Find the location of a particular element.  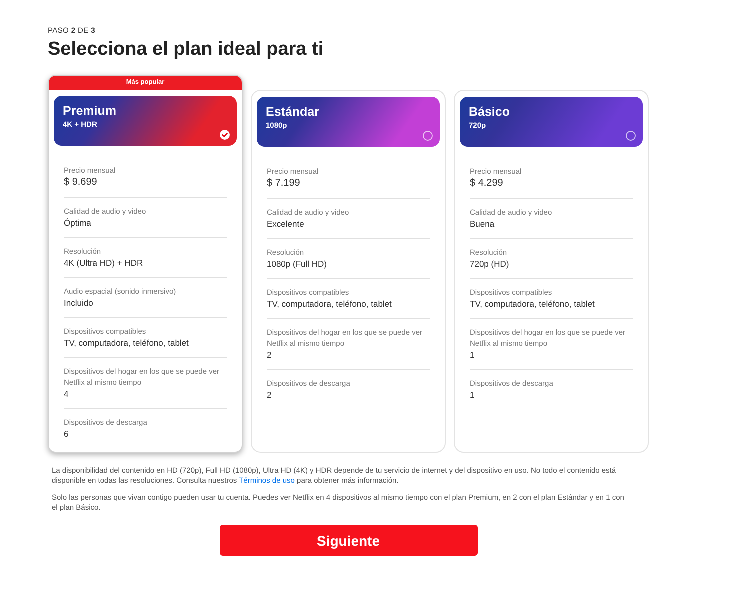

feature-value: Excelente is located at coordinates (286, 224).